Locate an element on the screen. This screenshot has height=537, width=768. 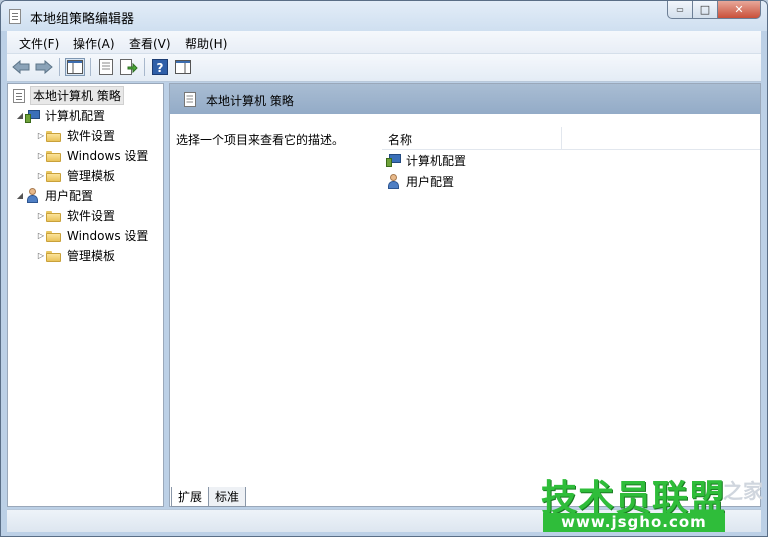
close-button: ✕ is located at coordinates (739, 10).